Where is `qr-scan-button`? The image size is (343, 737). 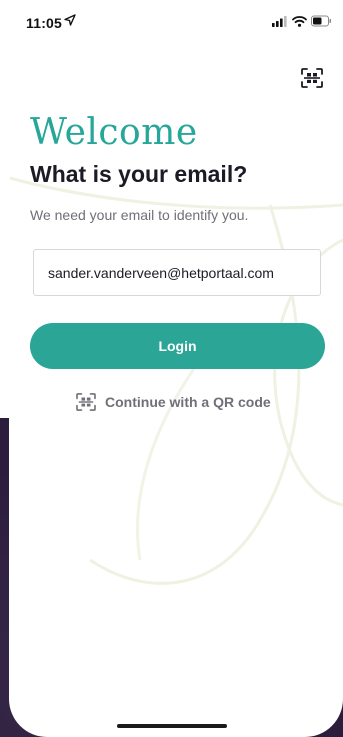 qr-scan-button is located at coordinates (312, 78).